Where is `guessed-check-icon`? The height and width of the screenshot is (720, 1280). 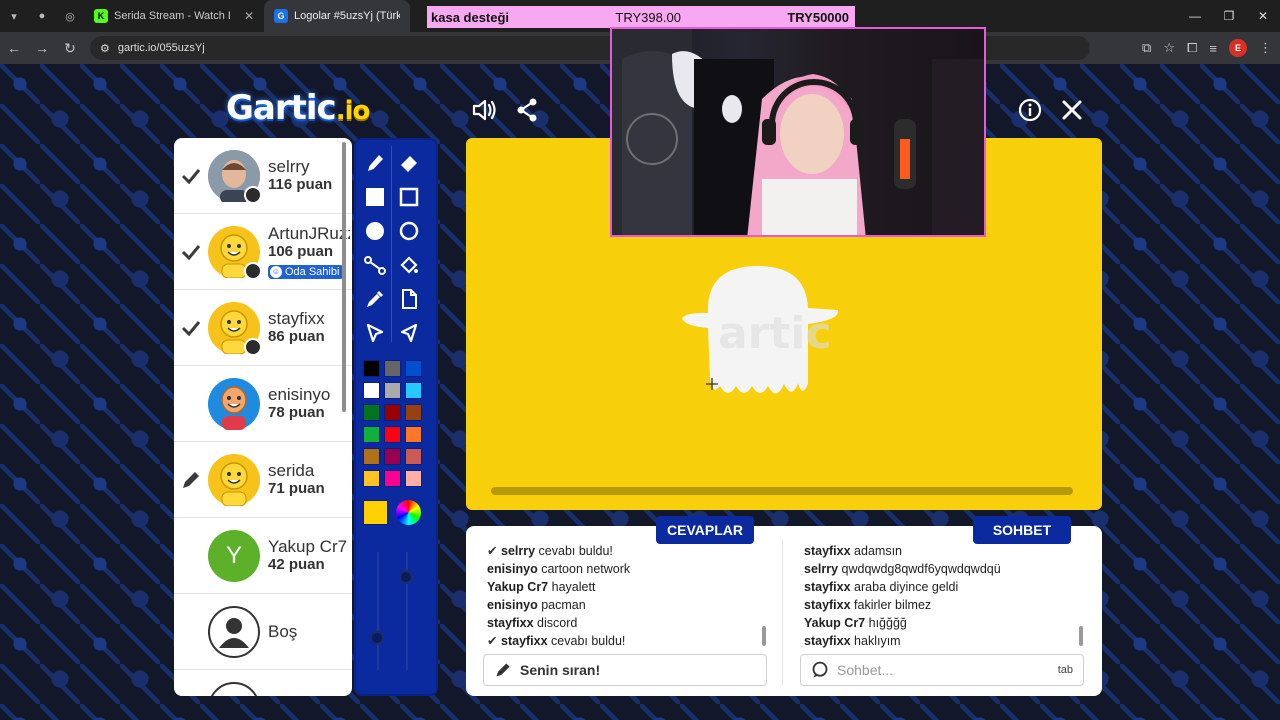
guessed-check-icon is located at coordinates (191, 252).